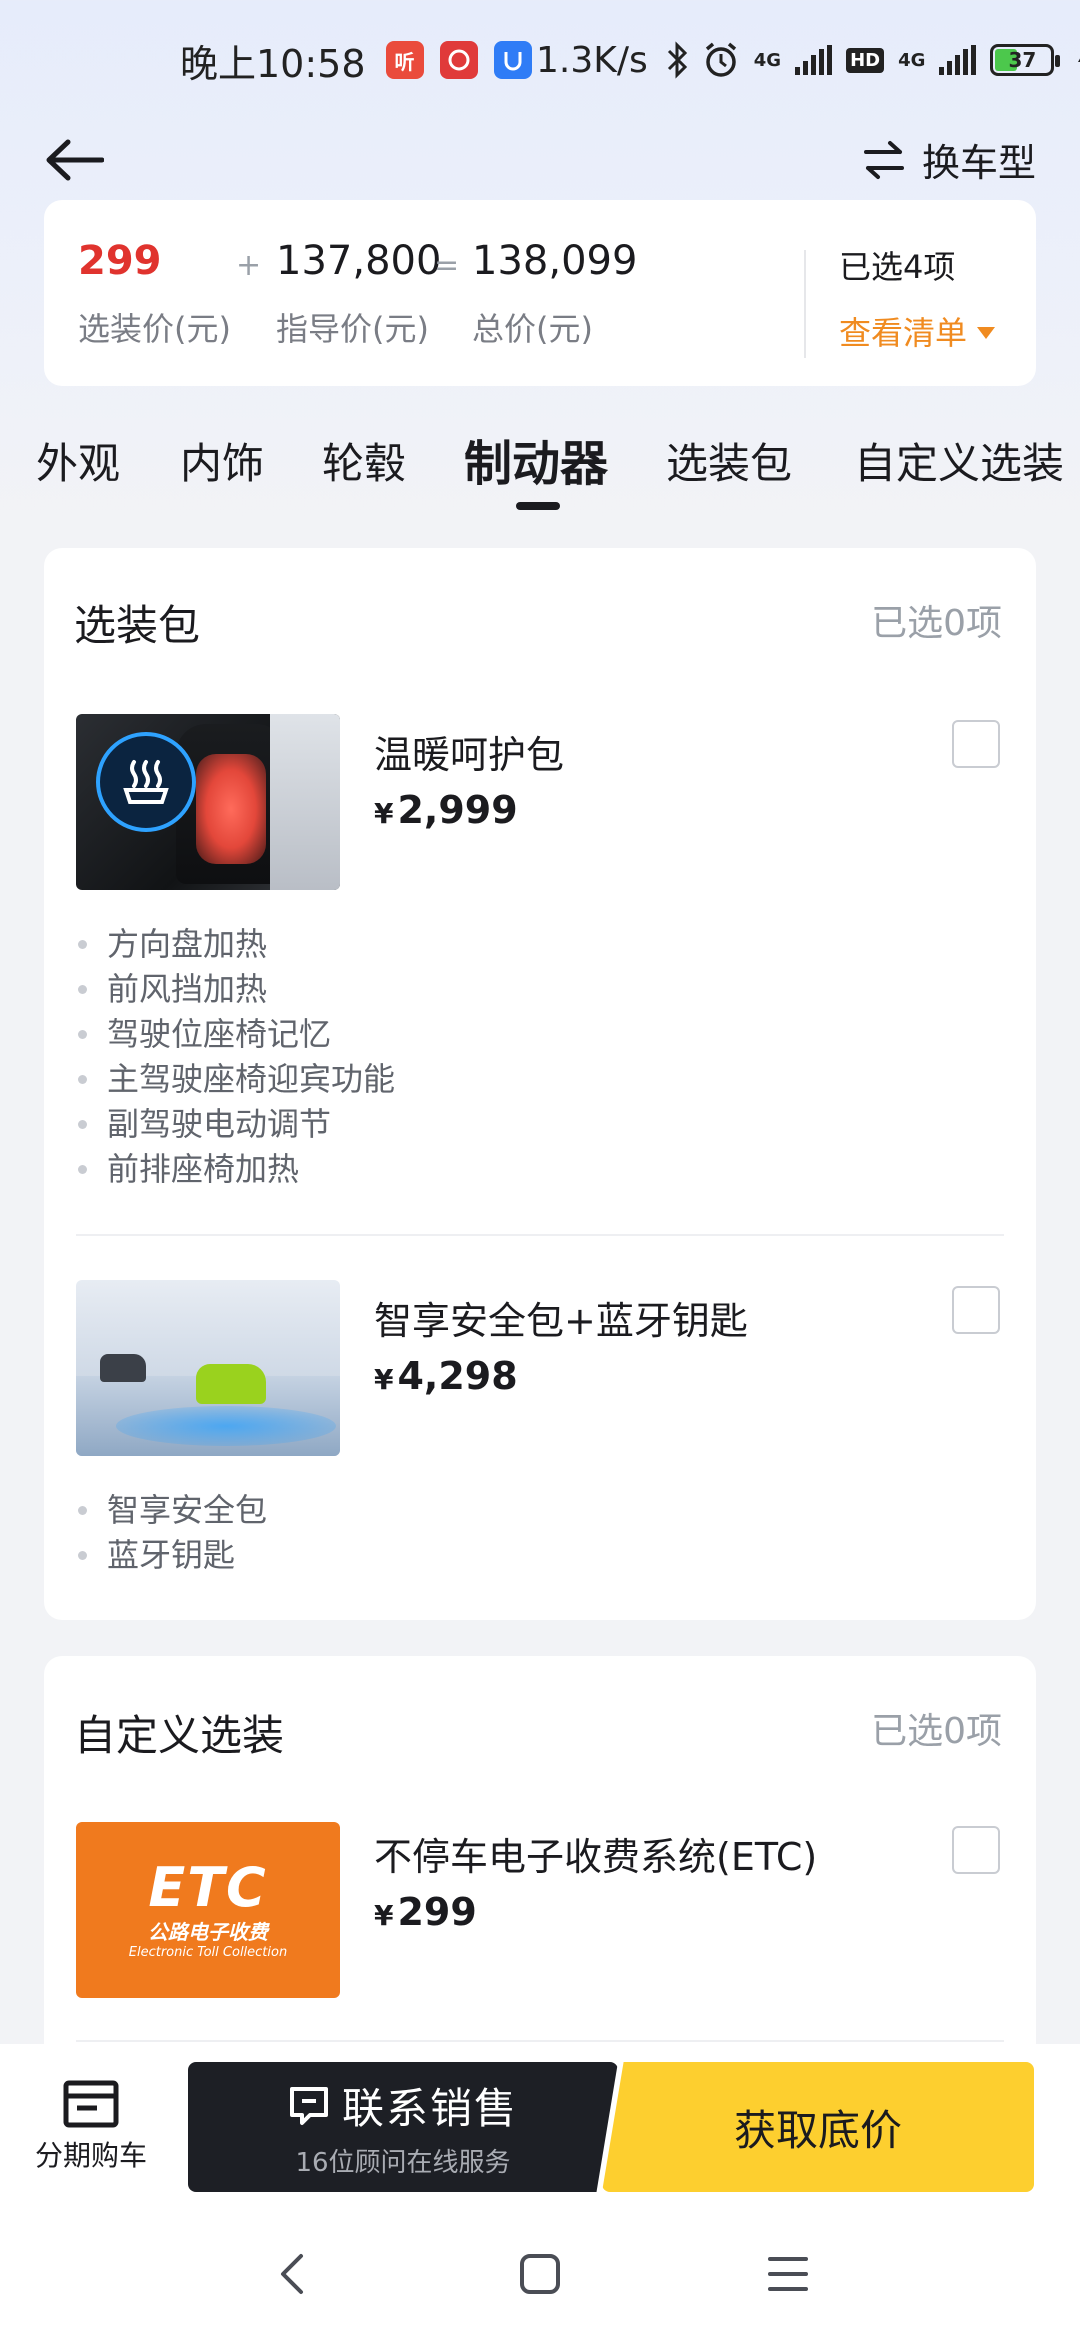 This screenshot has width=1080, height=2340. I want to click on view-list-button: 查看清单, so click(917, 331).